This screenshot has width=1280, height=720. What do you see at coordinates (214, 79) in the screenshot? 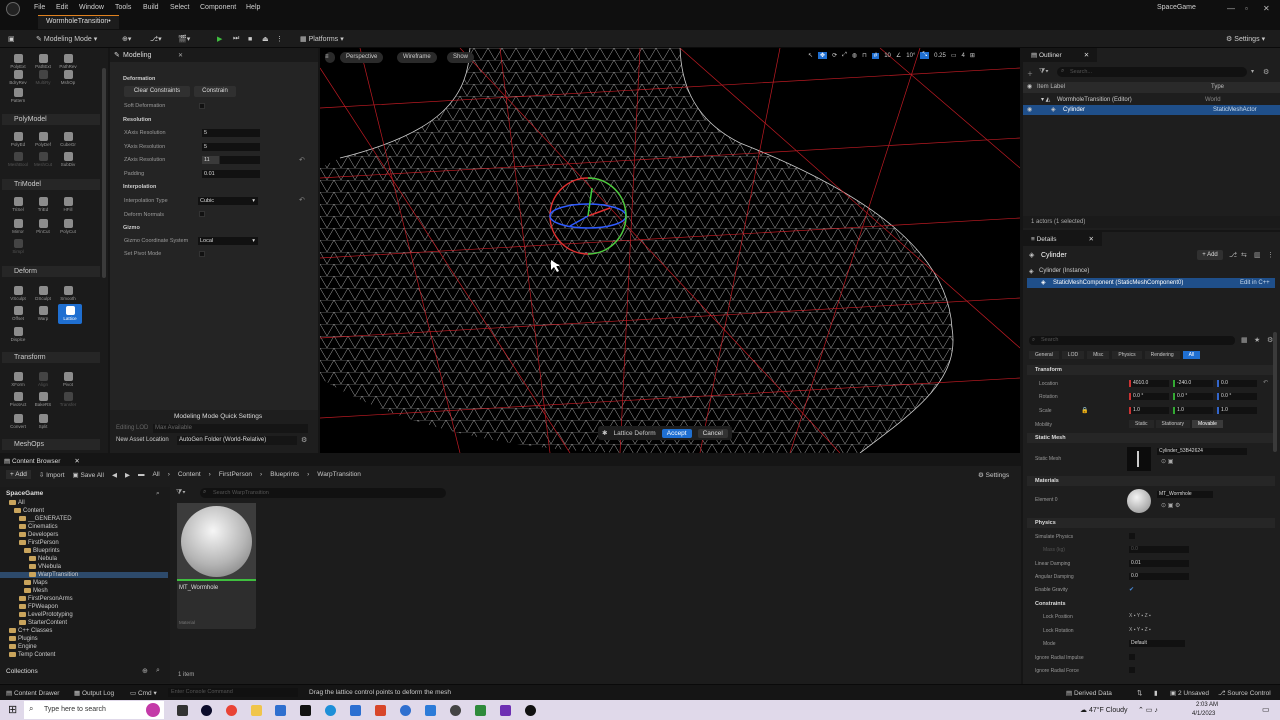
I see `deformation-header: Deformation` at bounding box center [214, 79].